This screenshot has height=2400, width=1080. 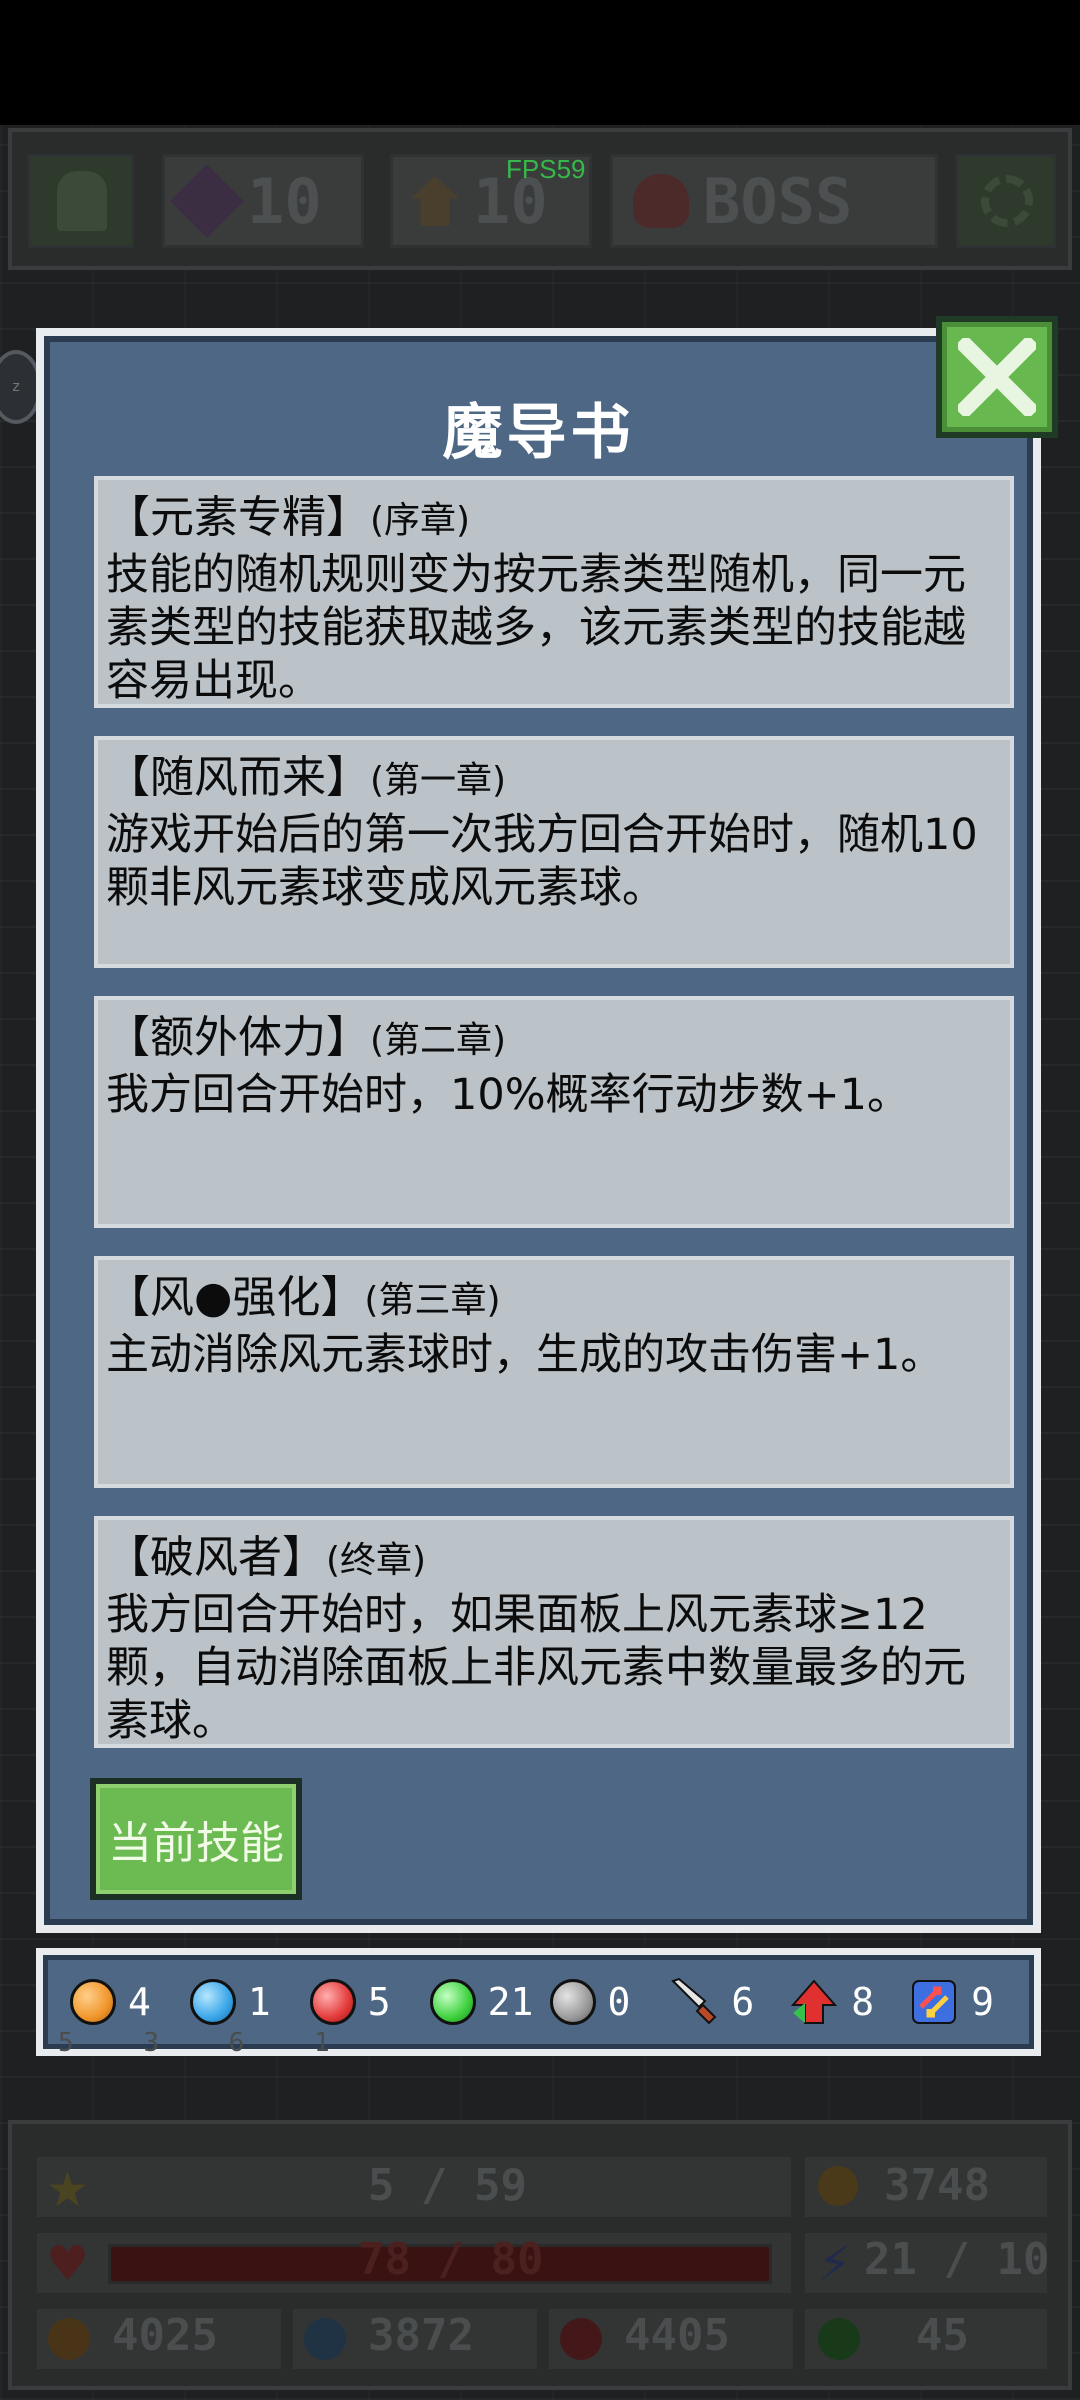 I want to click on star-icon: ★, so click(x=68, y=2190).